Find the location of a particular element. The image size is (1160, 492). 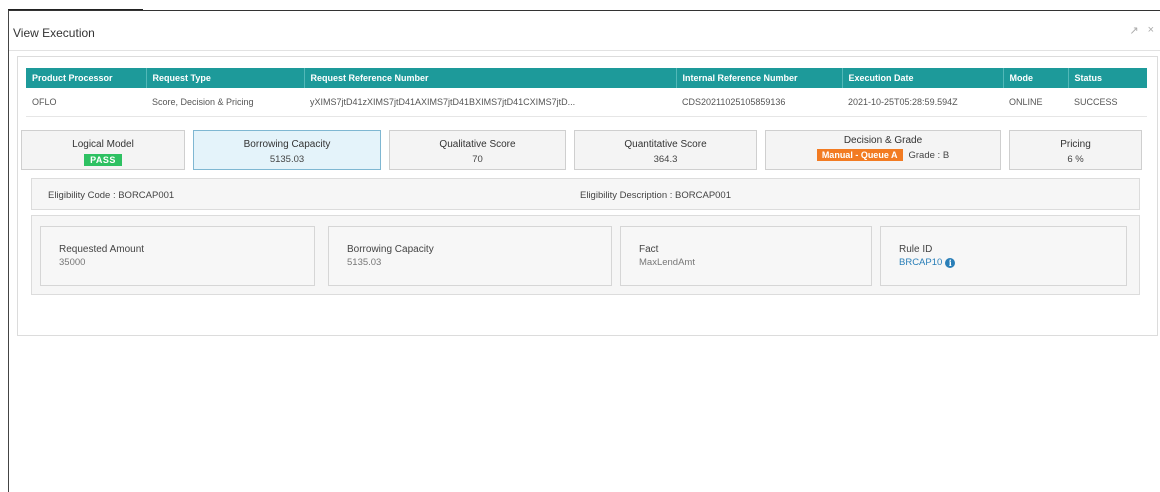

borrowing-capacity-detail-value: 5135.03 is located at coordinates (364, 262).